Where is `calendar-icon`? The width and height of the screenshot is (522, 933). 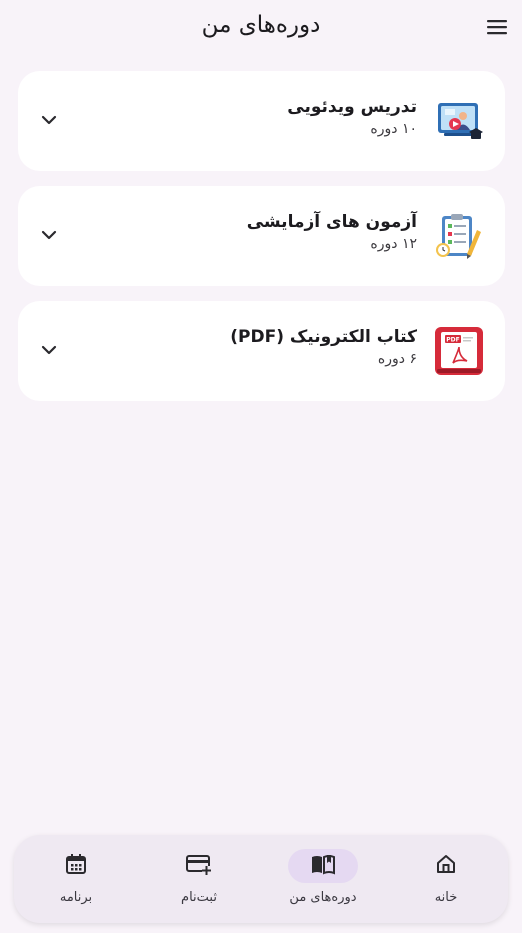 calendar-icon is located at coordinates (76, 866).